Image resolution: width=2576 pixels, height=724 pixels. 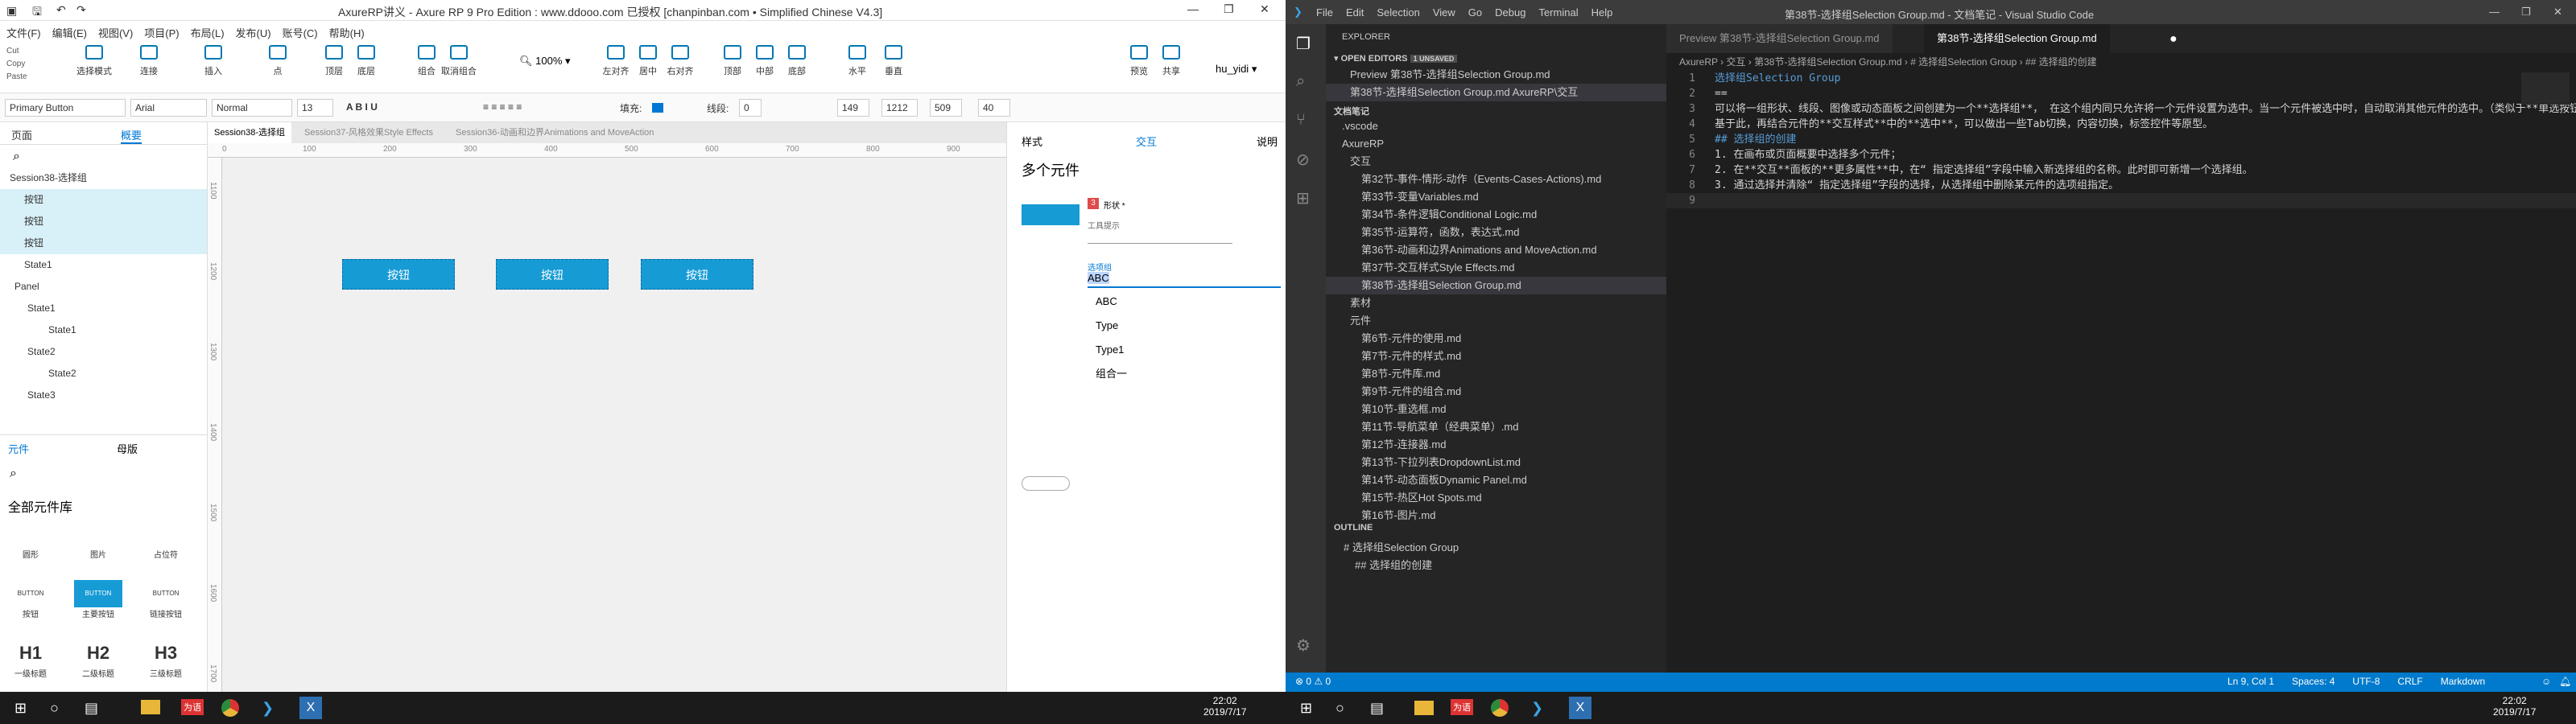 What do you see at coordinates (94, 61) in the screenshot?
I see `tool-button: 选择模式` at bounding box center [94, 61].